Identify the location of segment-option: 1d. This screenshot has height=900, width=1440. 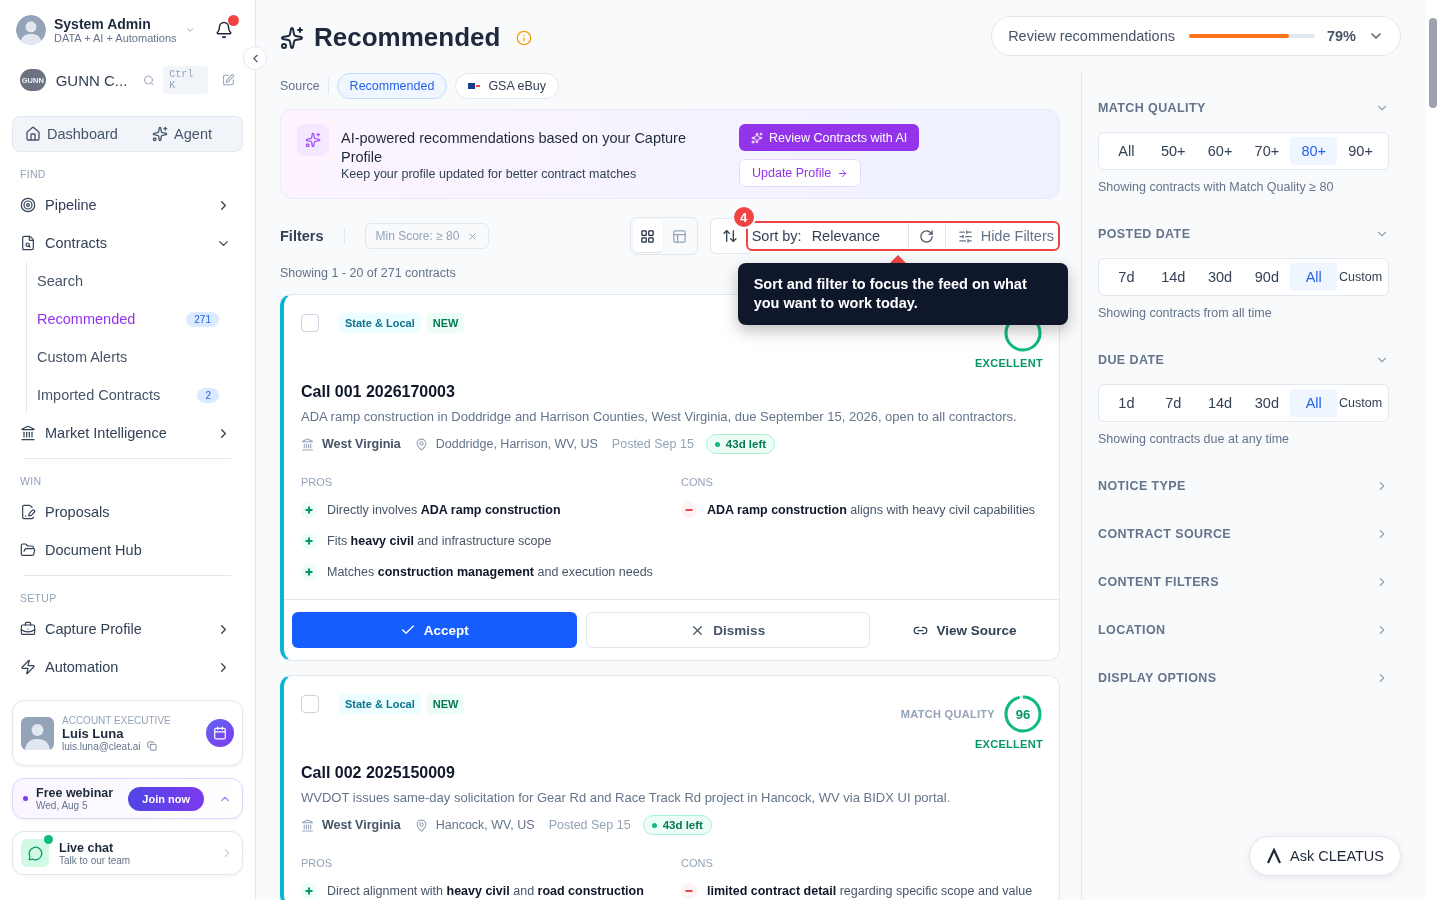
(1126, 403).